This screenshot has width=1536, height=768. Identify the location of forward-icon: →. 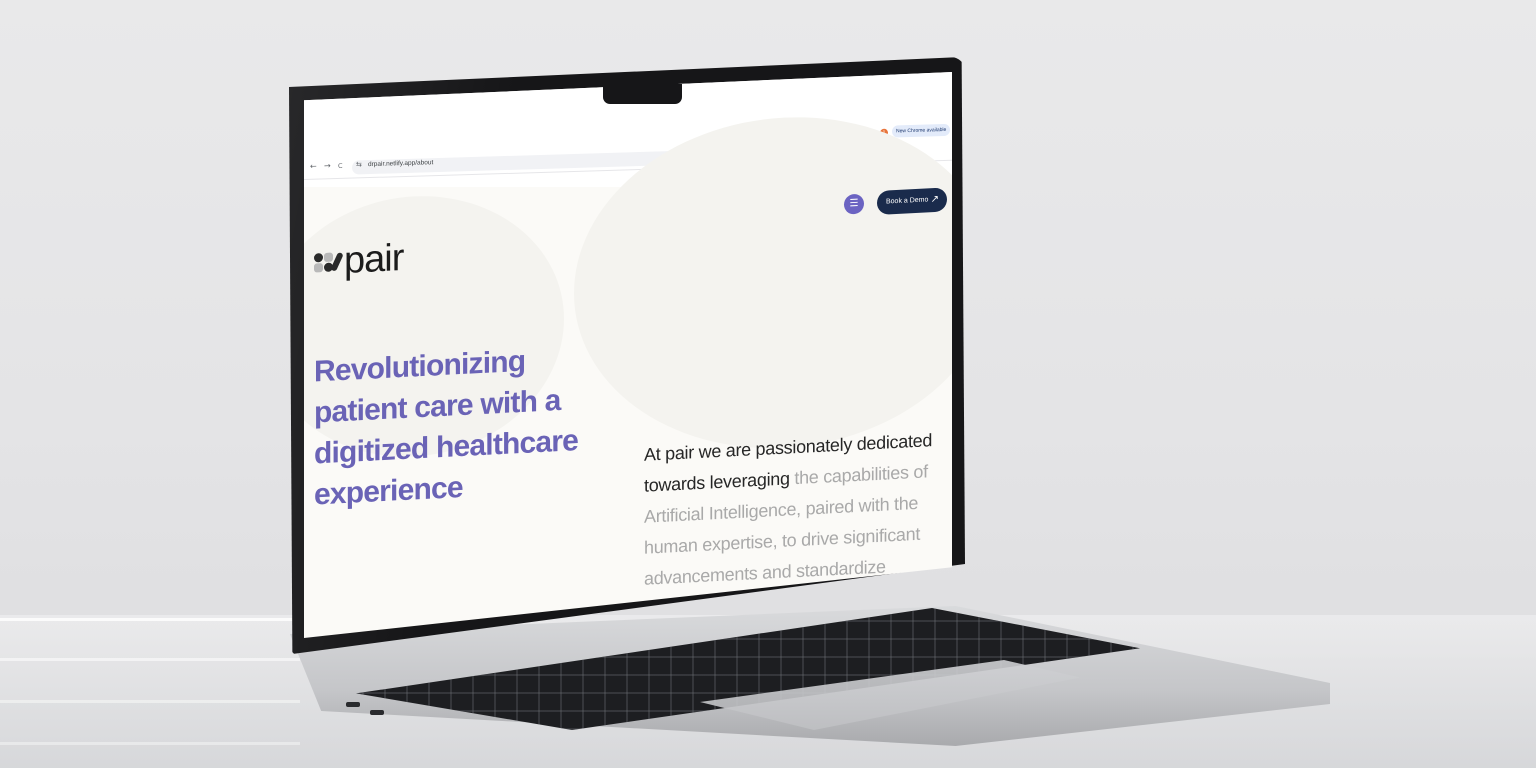
(327, 165).